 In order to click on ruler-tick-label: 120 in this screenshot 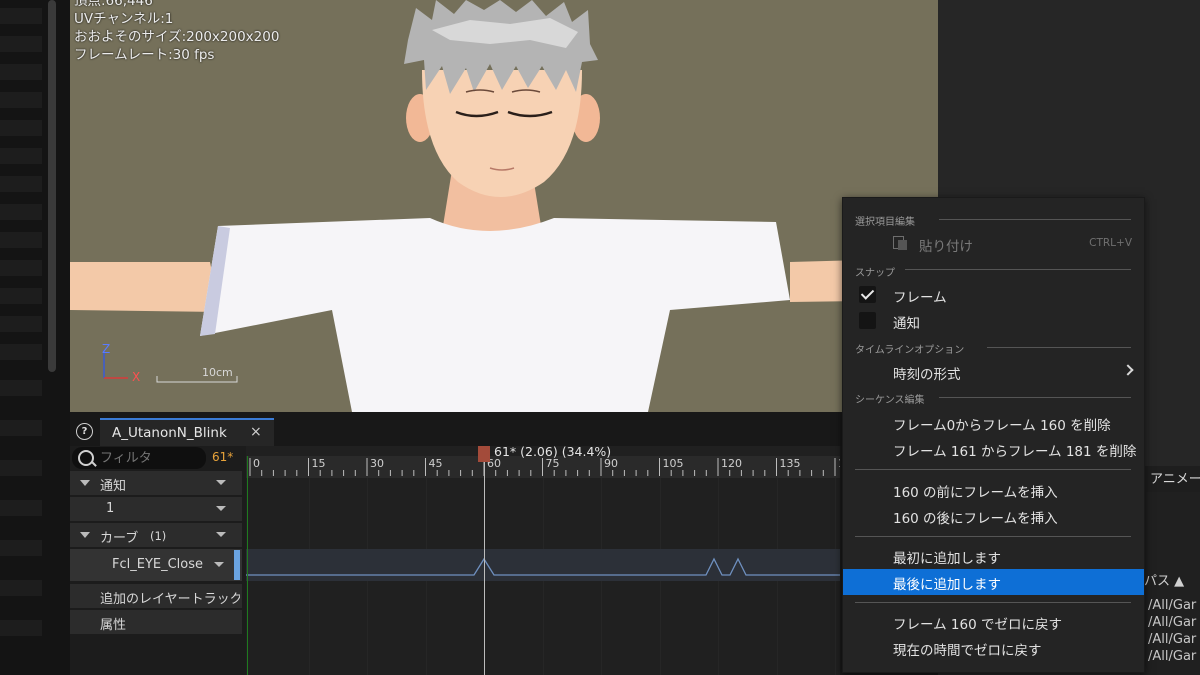, I will do `click(731, 463)`.